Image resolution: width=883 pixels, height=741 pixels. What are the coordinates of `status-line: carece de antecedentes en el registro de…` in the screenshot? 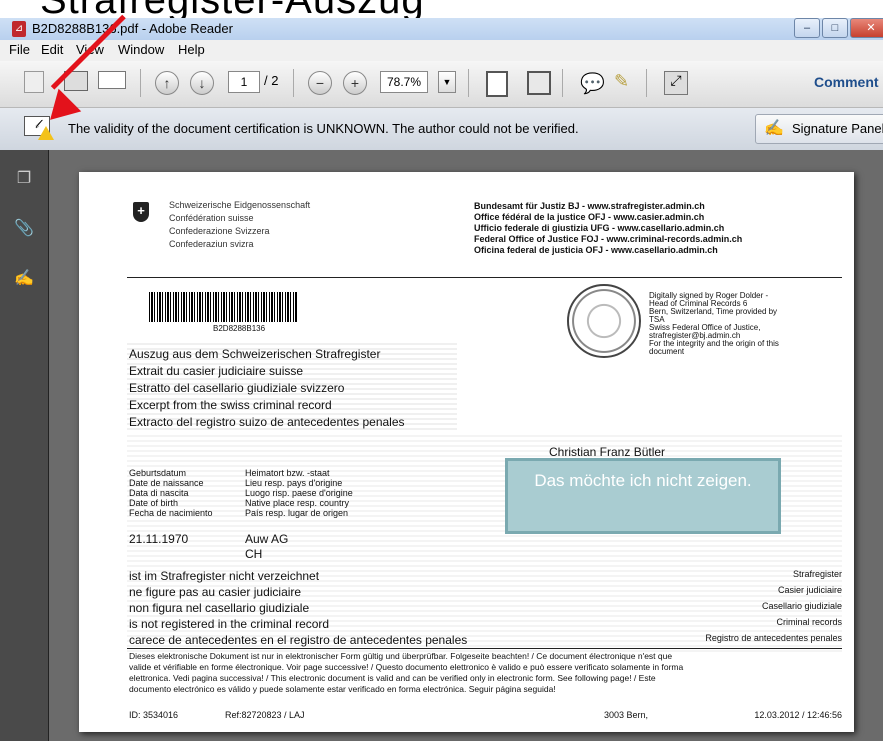 It's located at (298, 640).